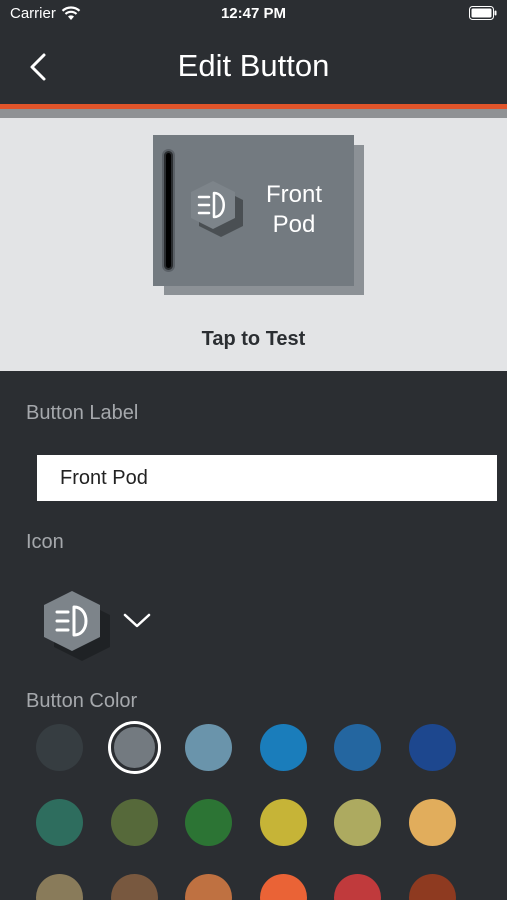  I want to click on status-time: 12:47 PM, so click(253, 13).